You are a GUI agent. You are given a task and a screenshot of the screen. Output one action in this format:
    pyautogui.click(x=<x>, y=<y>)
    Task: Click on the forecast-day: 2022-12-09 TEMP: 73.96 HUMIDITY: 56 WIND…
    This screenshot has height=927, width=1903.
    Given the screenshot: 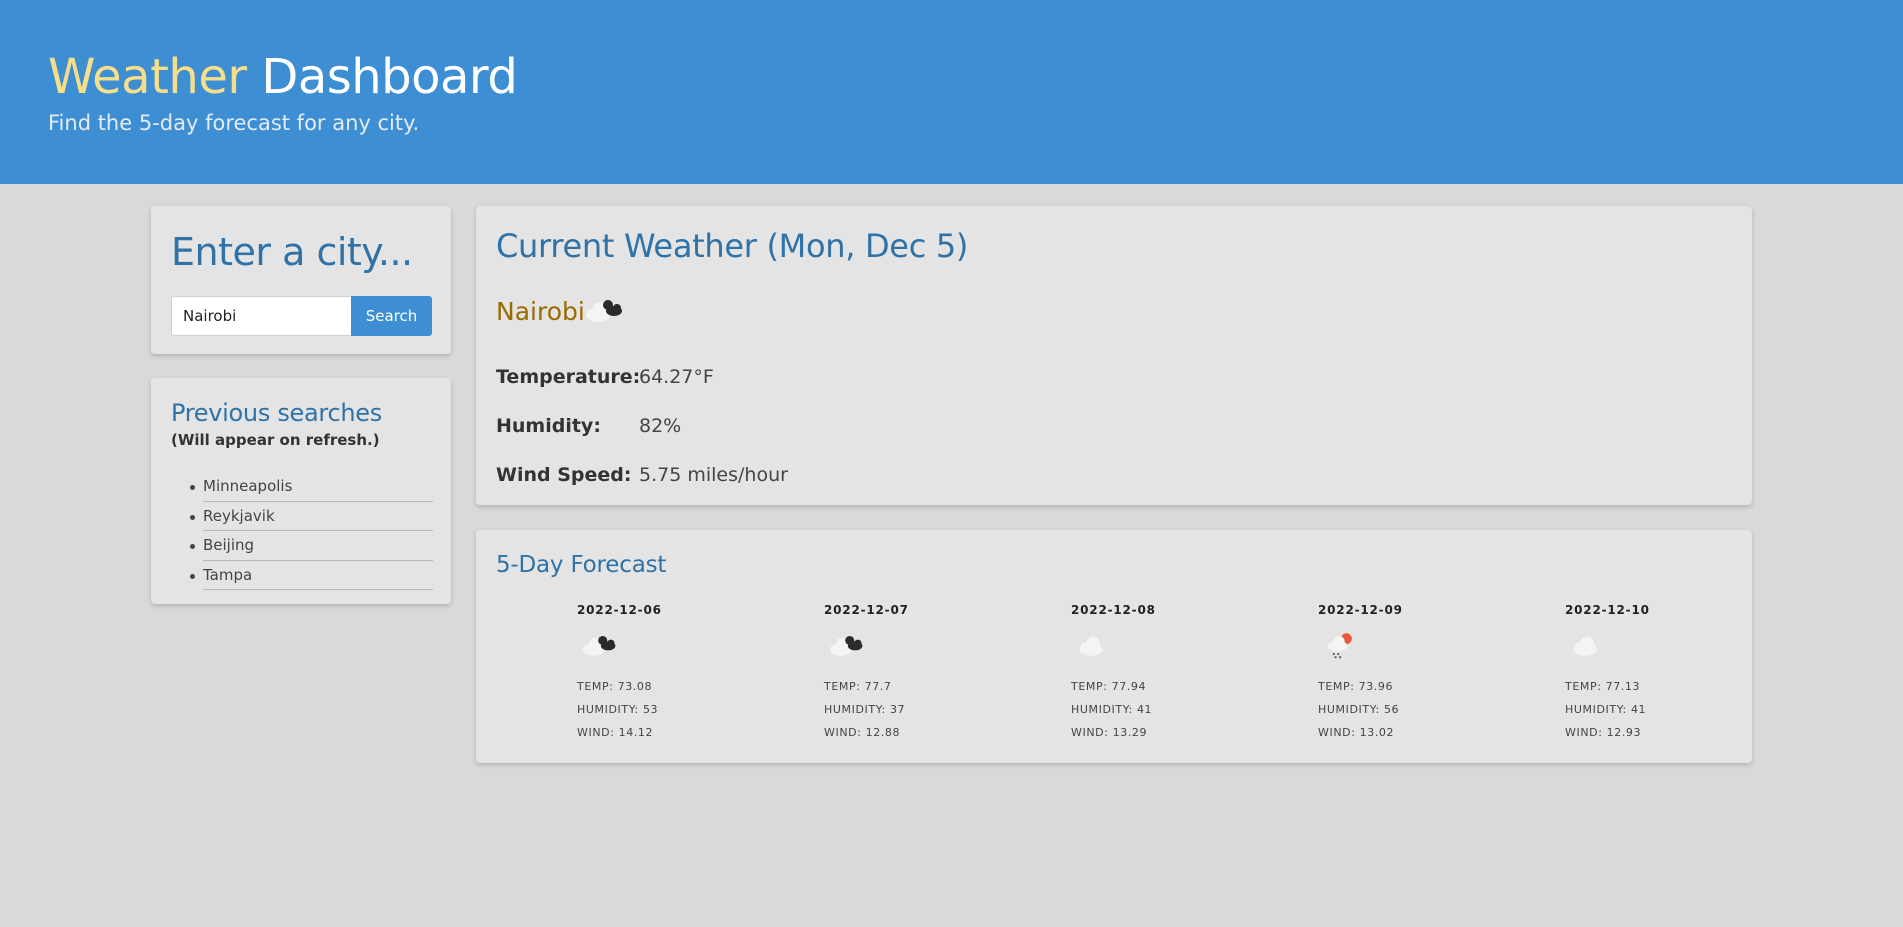 What is the action you would take?
    pyautogui.click(x=1388, y=677)
    